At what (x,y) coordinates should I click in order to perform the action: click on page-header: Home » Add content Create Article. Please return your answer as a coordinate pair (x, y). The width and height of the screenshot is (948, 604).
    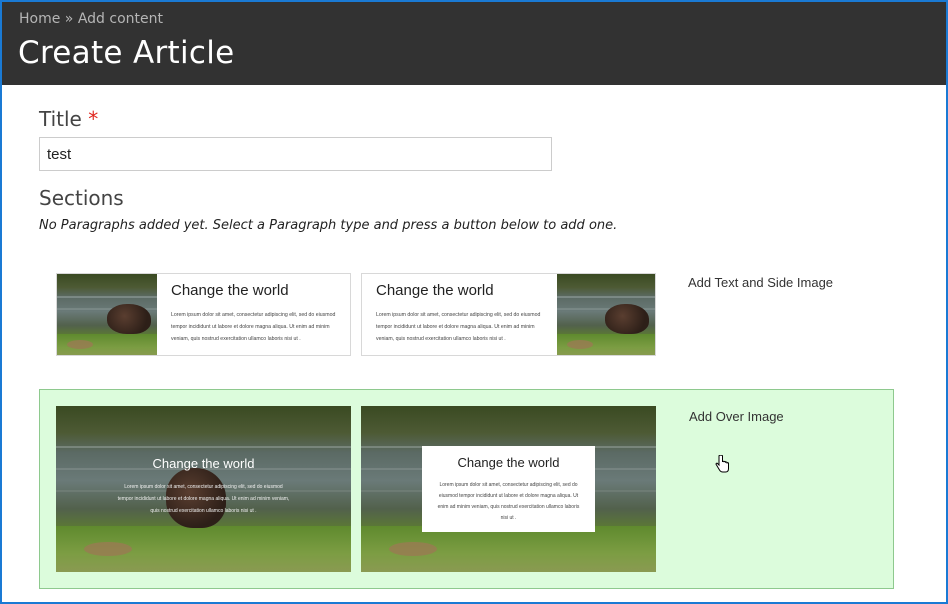
    Looking at the image, I should click on (474, 43).